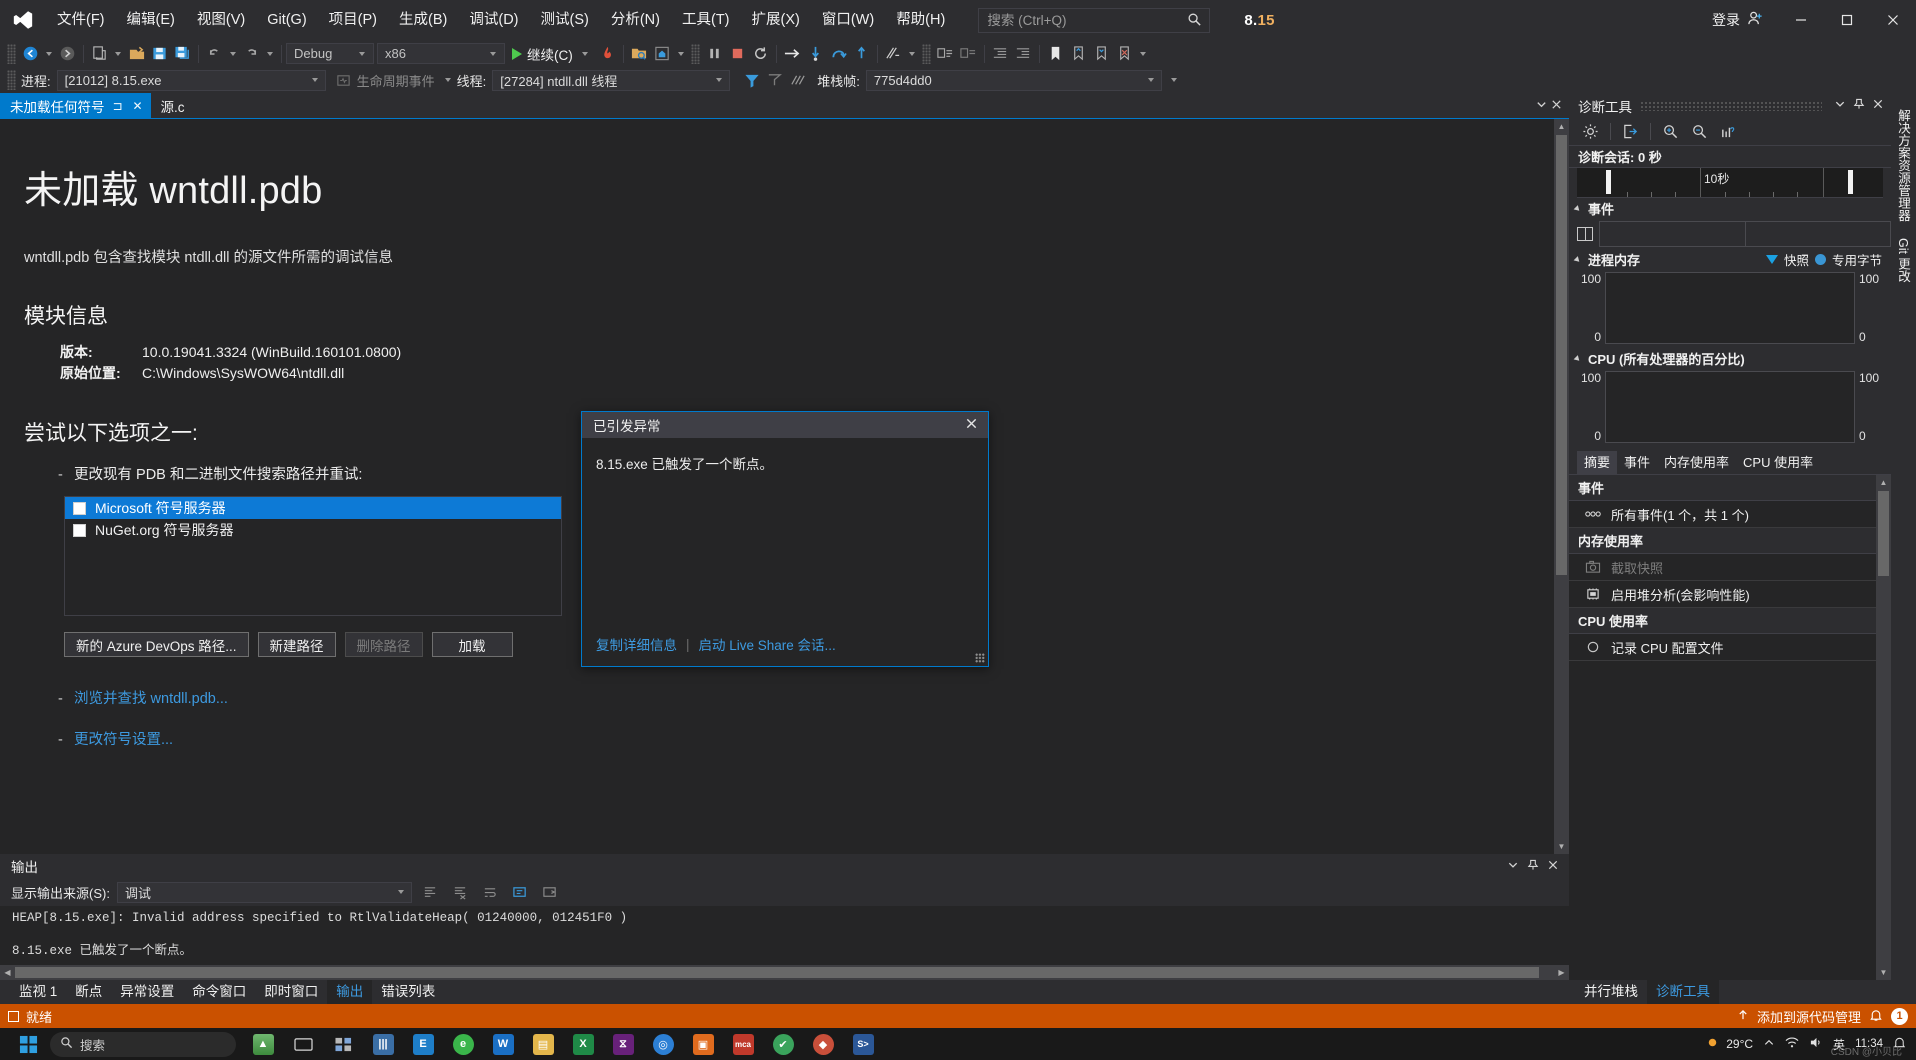 This screenshot has height=1060, width=1916. Describe the element at coordinates (1637, 462) in the screenshot. I see `diag-tab-events: 事件` at that location.